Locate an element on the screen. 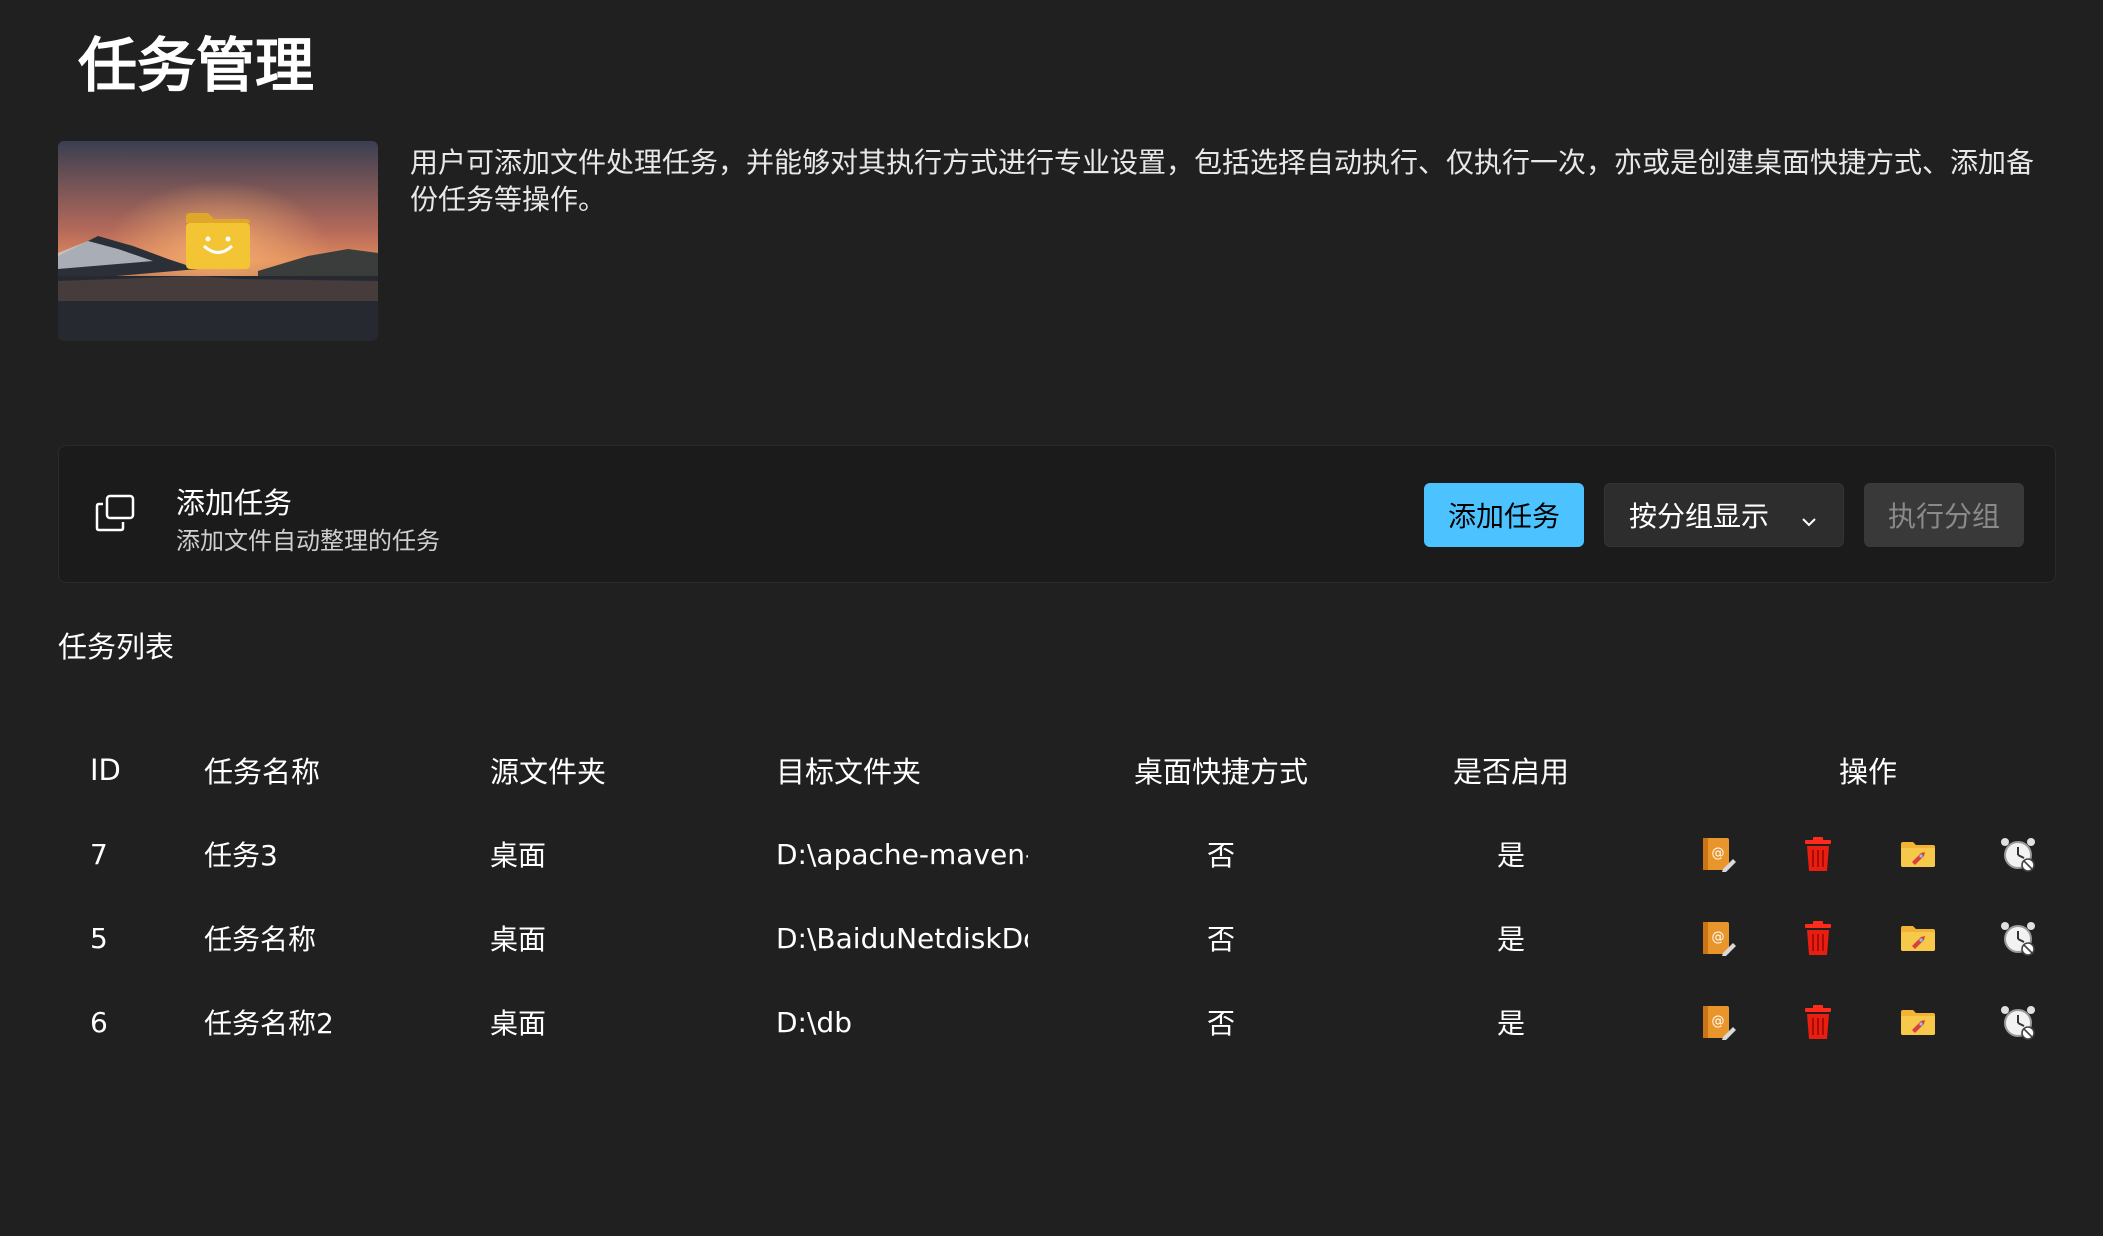  execute-group-button: 执行分组 is located at coordinates (1944, 515).